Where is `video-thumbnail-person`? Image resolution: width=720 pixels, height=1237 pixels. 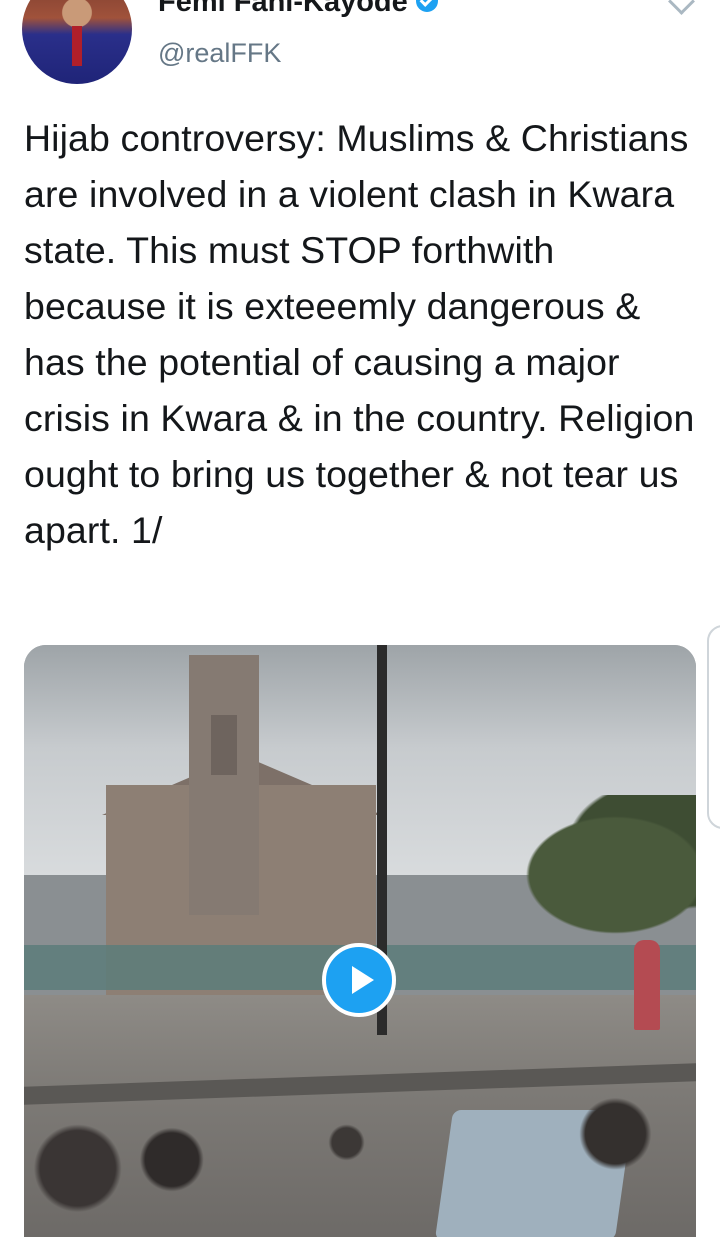 video-thumbnail-person is located at coordinates (647, 985).